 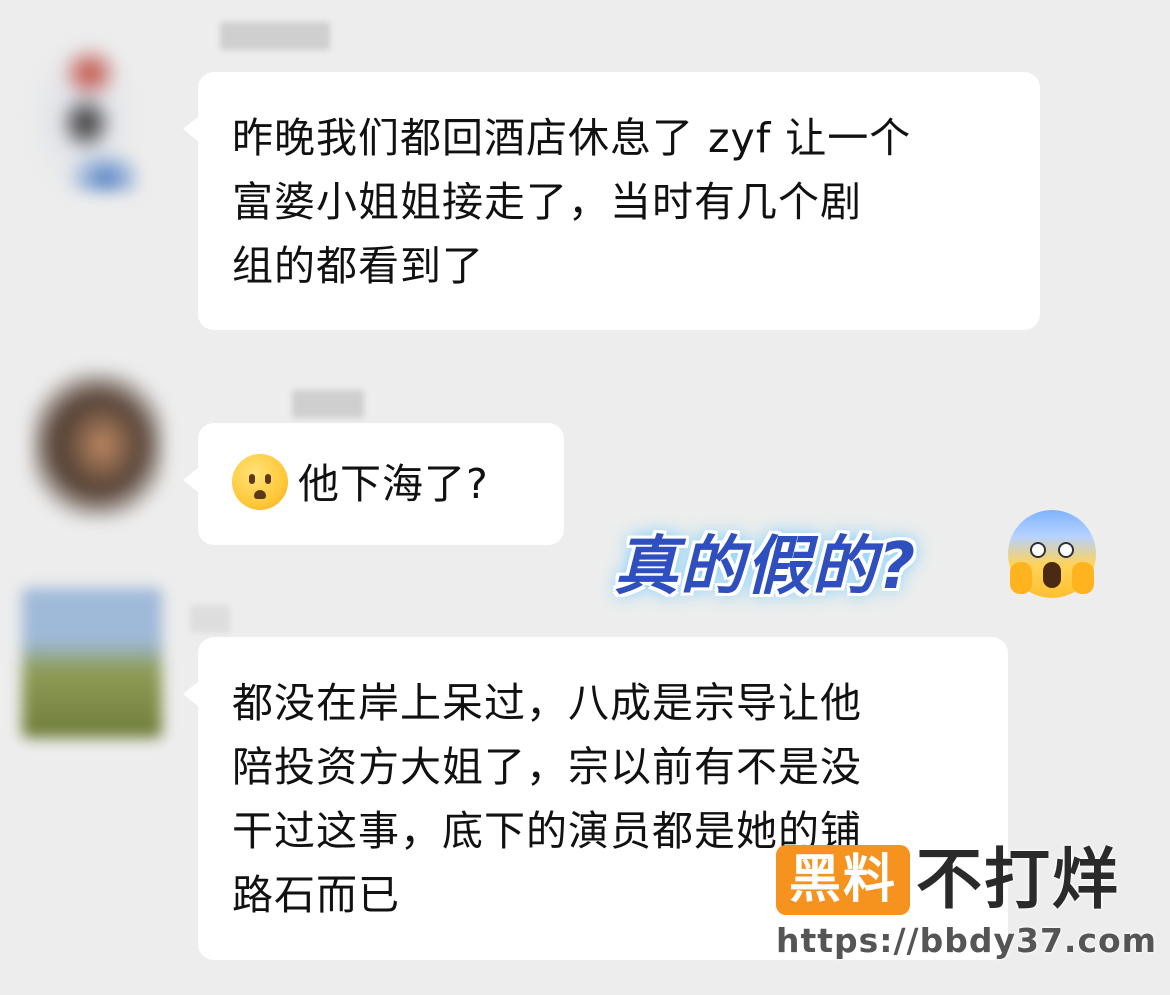 What do you see at coordinates (547, 202) in the screenshot?
I see `message-text-line: 富婆小姐姐接走了，当时有几个剧` at bounding box center [547, 202].